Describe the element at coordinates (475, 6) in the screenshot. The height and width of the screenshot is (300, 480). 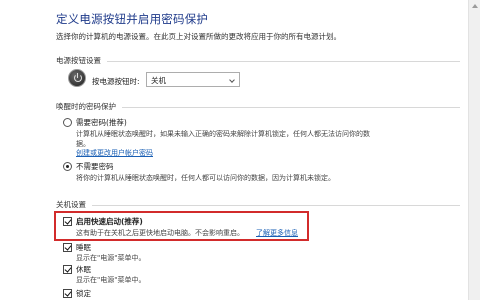
I see `scroll-up-icon` at that location.